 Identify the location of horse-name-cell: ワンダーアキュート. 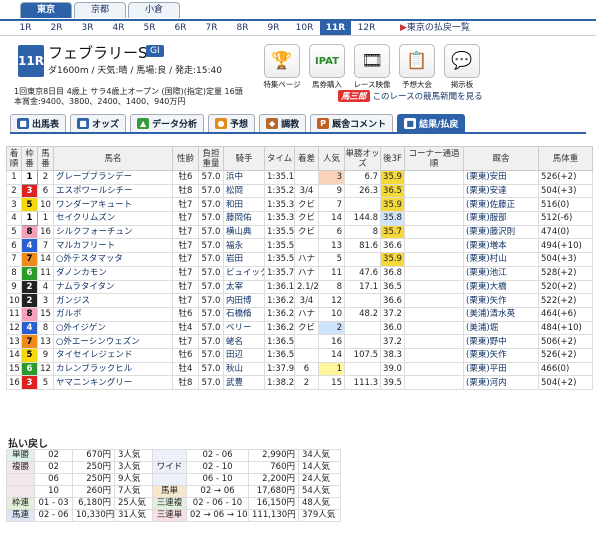
(113, 205).